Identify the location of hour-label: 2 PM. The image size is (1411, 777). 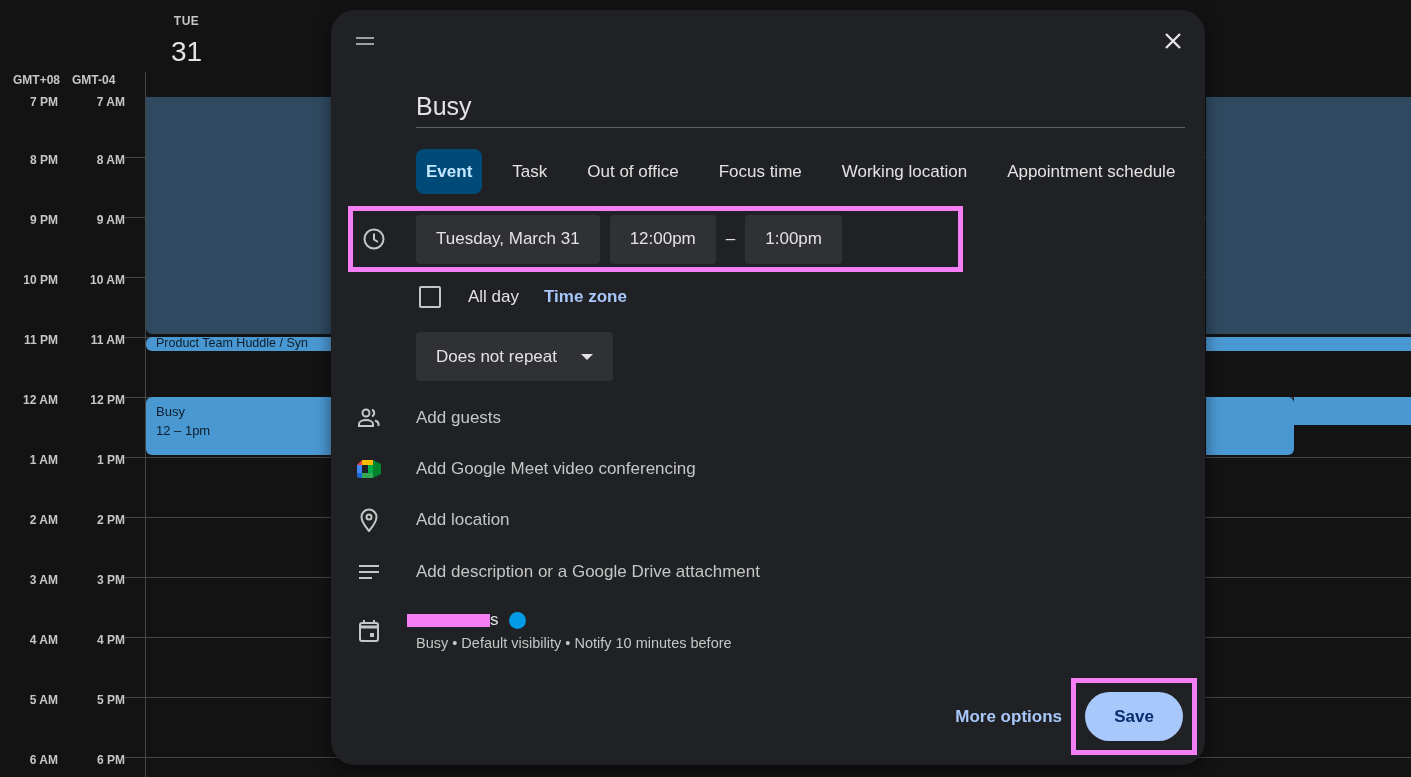
(110, 520).